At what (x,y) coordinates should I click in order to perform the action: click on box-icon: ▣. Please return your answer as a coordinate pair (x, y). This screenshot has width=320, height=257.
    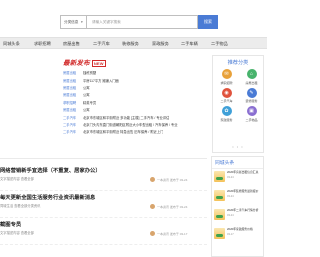
    Looking at the image, I should click on (251, 111).